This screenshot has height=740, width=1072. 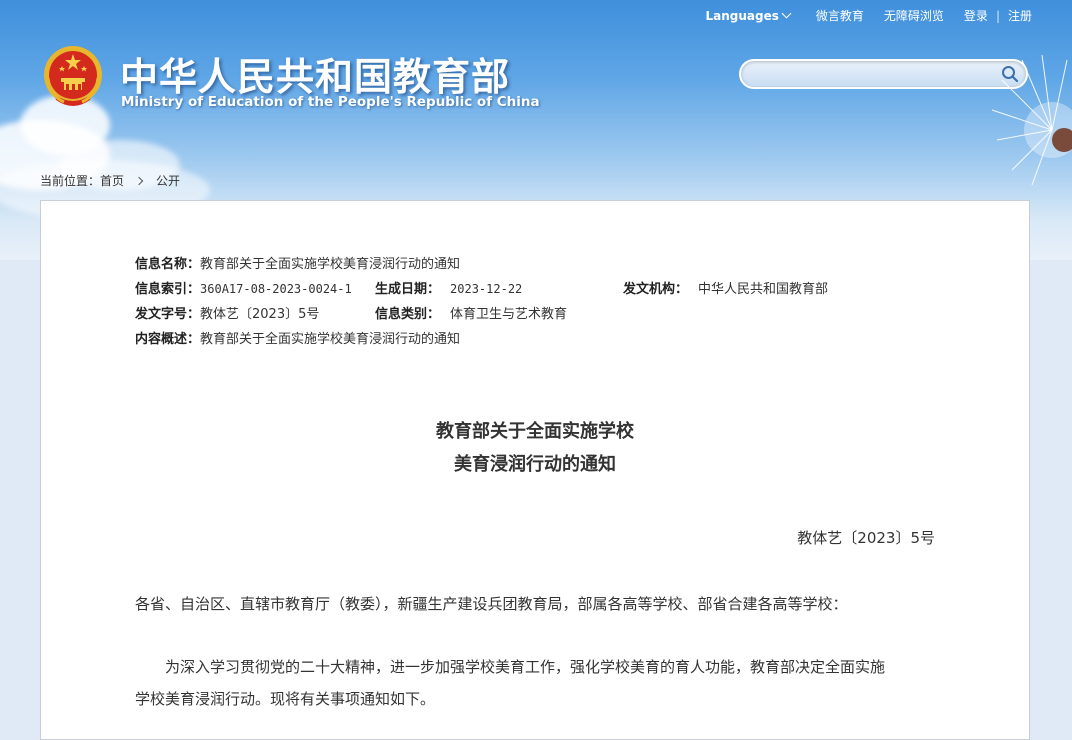 What do you see at coordinates (408, 289) in the screenshot?
I see `meta-date-label: 生成日期：` at bounding box center [408, 289].